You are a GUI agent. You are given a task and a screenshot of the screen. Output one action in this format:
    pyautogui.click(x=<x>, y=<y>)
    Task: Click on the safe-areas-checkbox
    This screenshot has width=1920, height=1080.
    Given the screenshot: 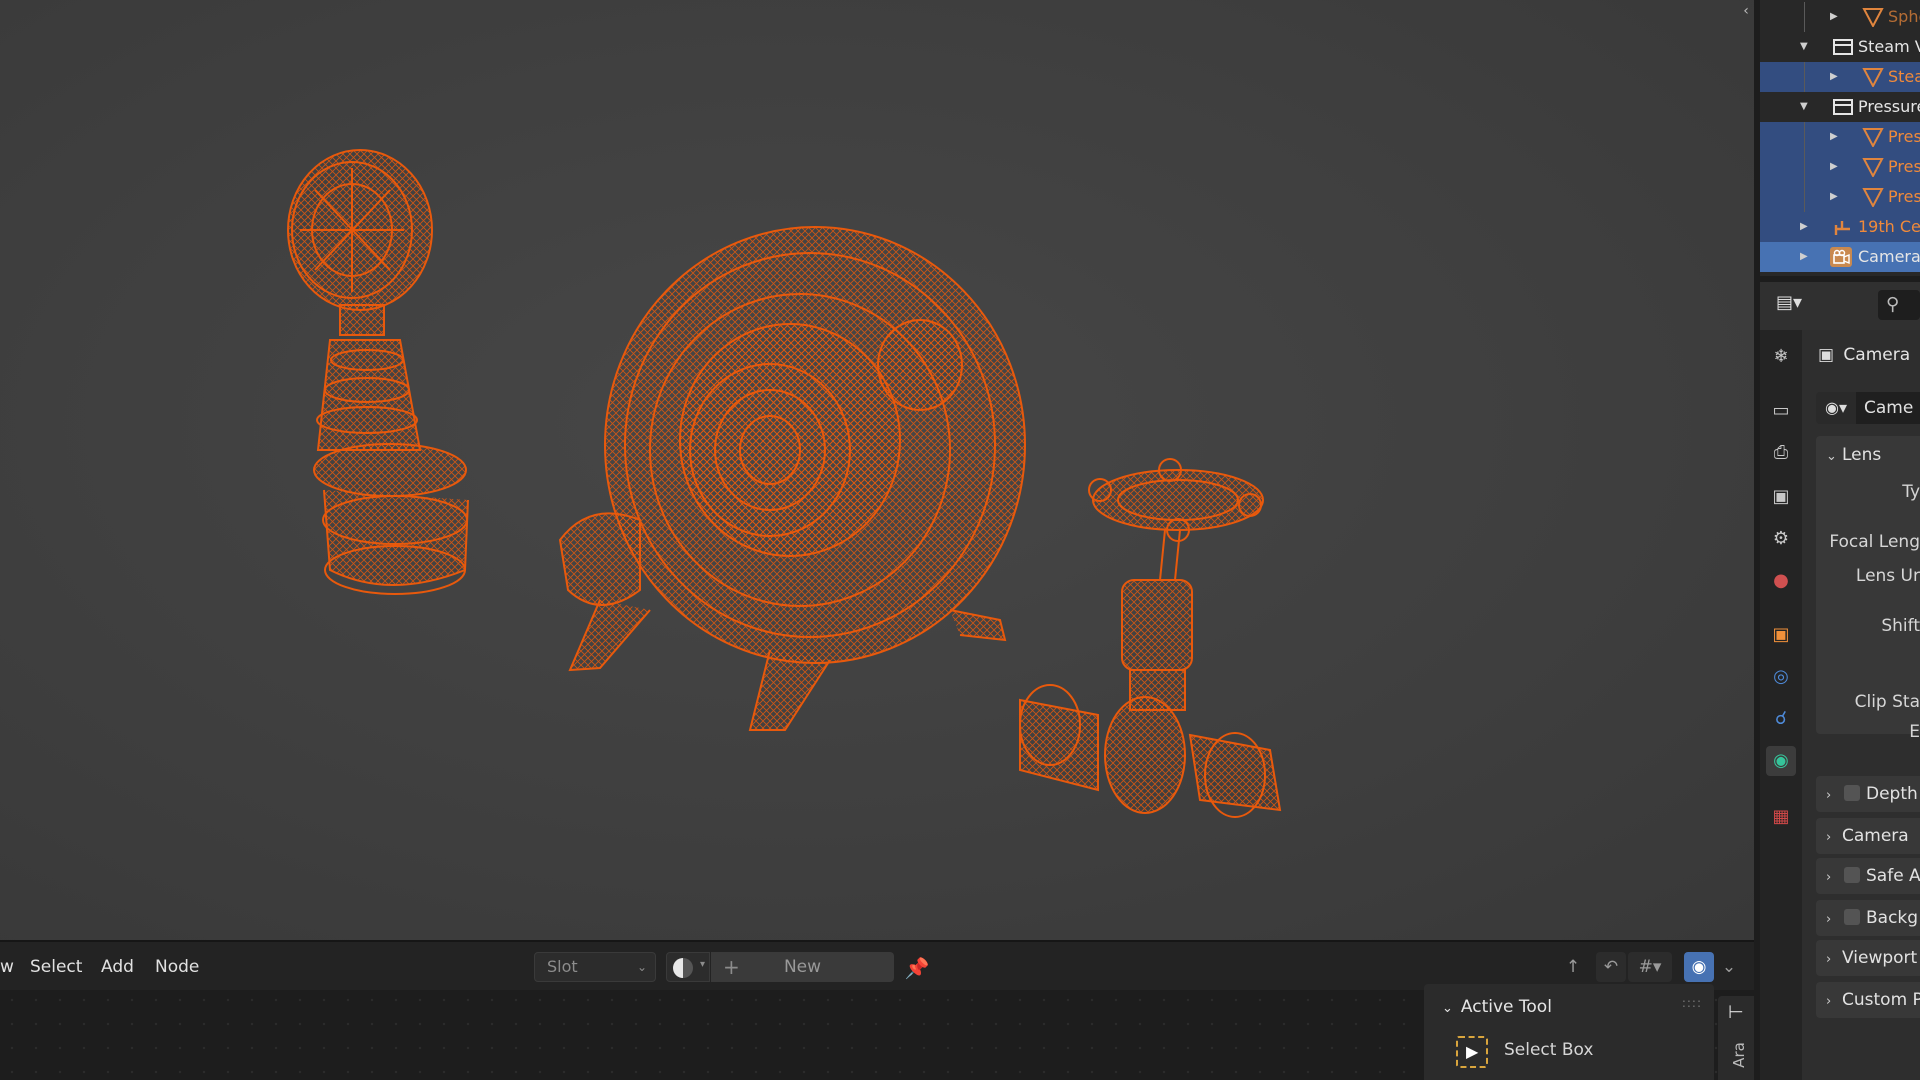 What is the action you would take?
    pyautogui.click(x=1852, y=875)
    